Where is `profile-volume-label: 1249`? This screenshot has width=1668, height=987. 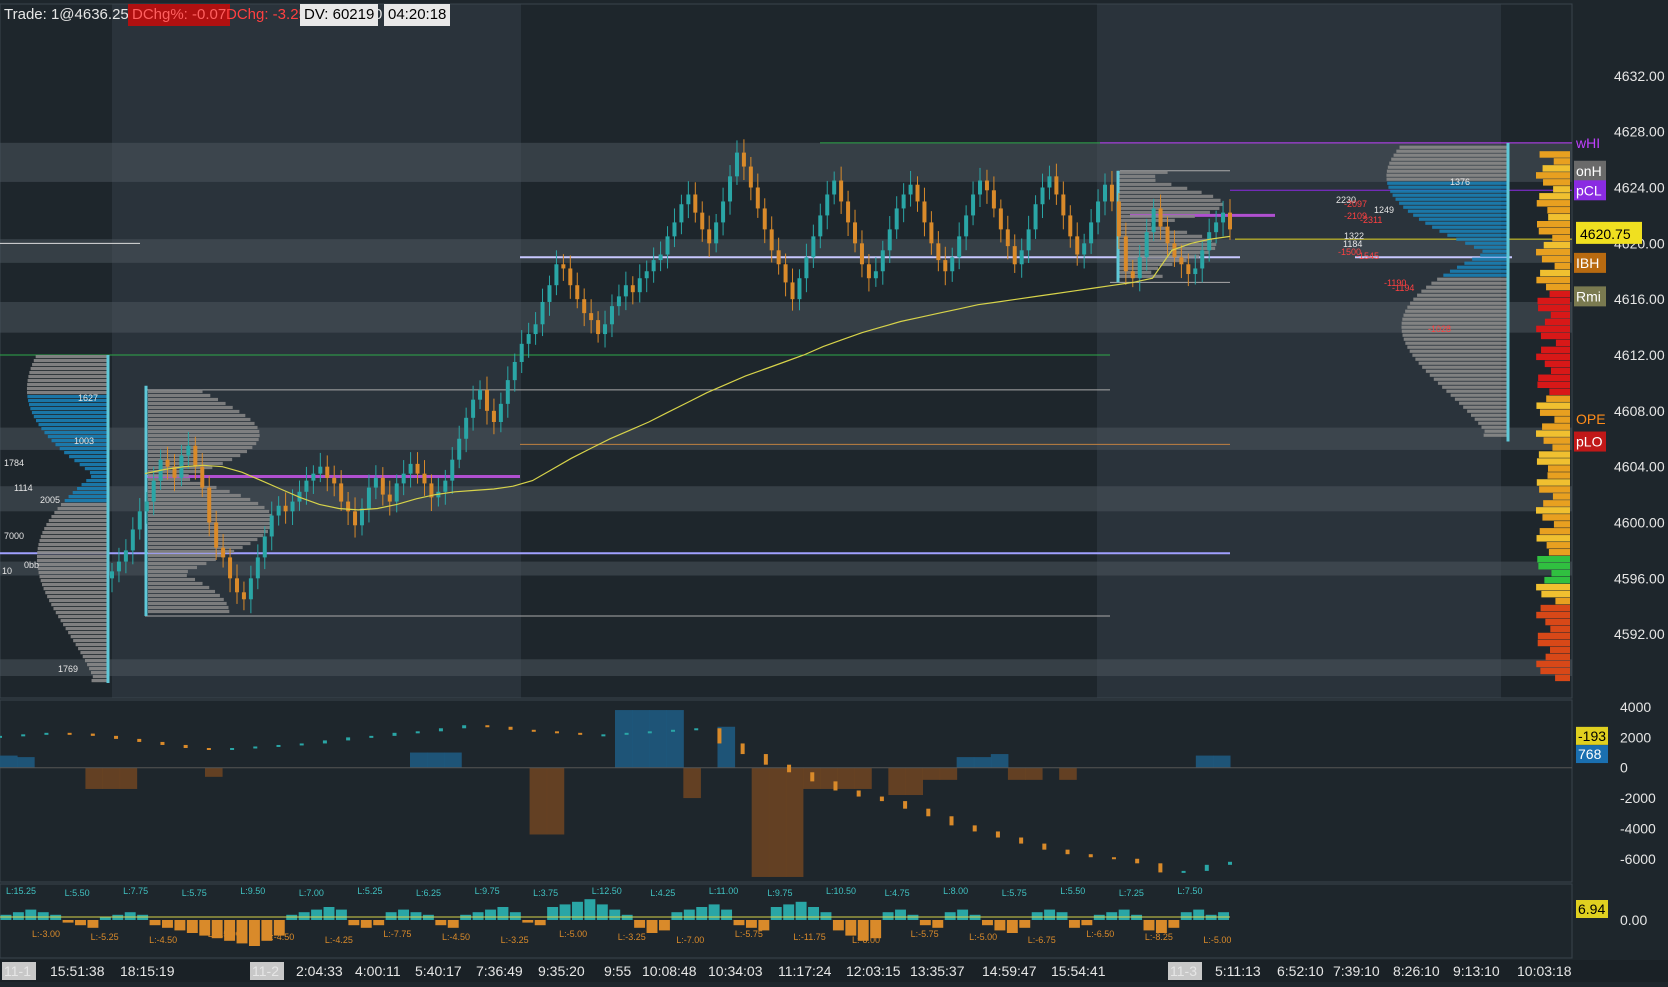
profile-volume-label: 1249 is located at coordinates (1384, 210).